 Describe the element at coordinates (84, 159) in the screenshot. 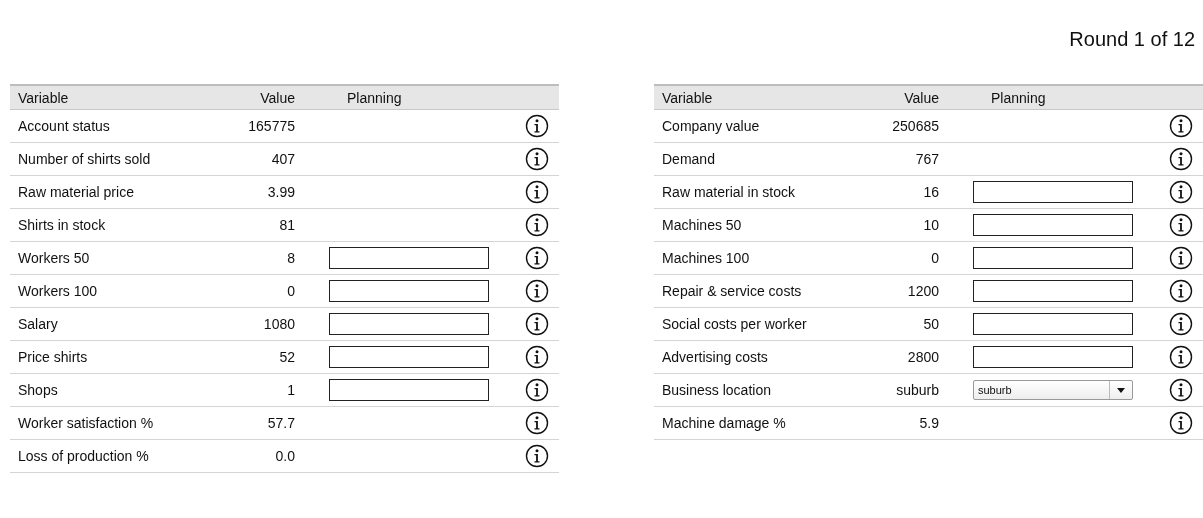

I see `variable-label: Number of shirts sold` at that location.